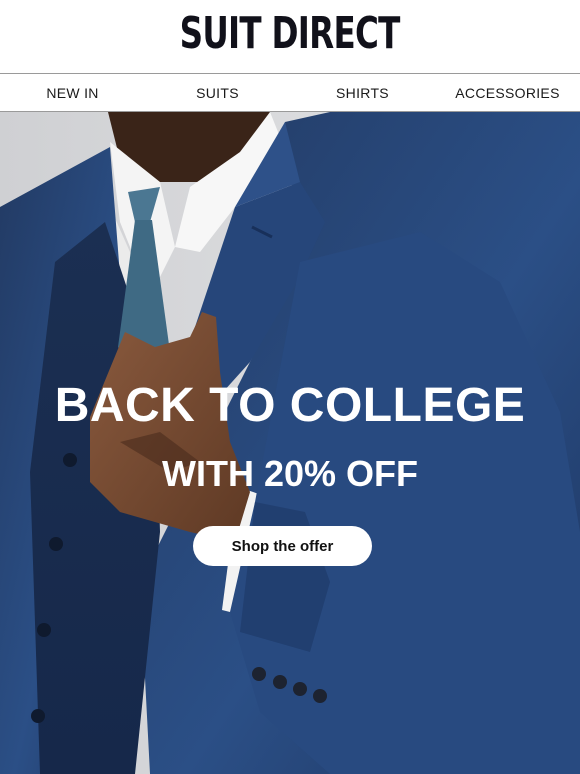 Image resolution: width=580 pixels, height=774 pixels. Describe the element at coordinates (217, 92) in the screenshot. I see `nav-item-suits: SUITS` at that location.